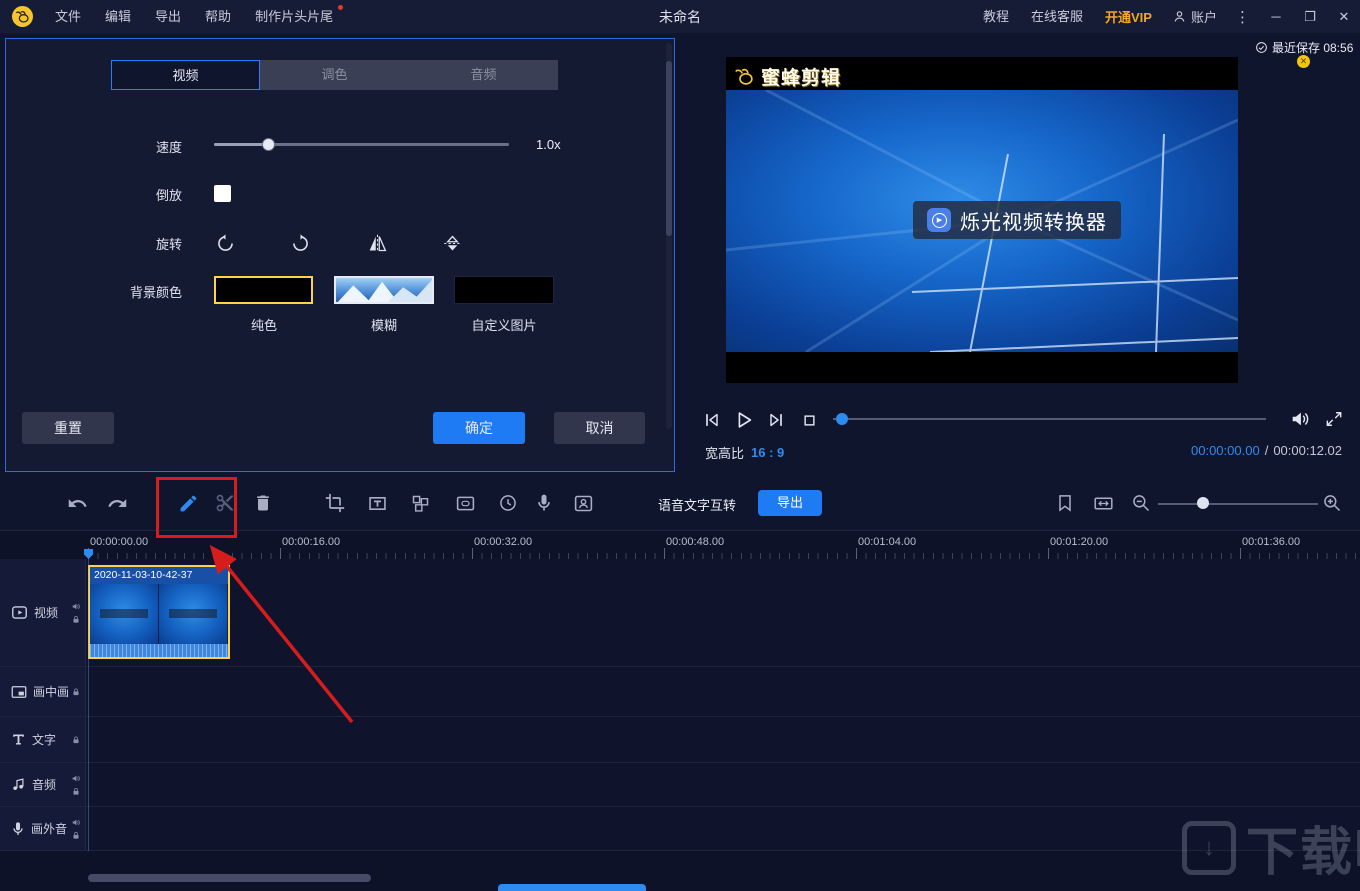 The image size is (1360, 891). Describe the element at coordinates (168, 195) in the screenshot. I see `reverse-label: 倒放` at that location.